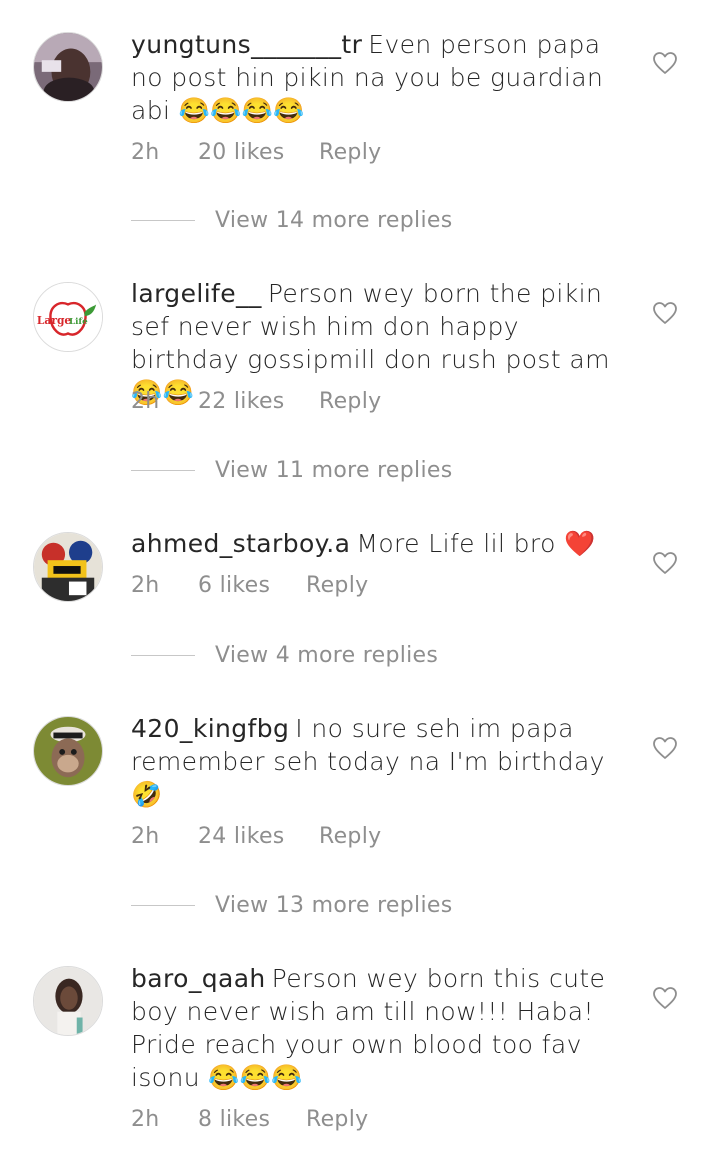 Image resolution: width=720 pixels, height=1170 pixels. I want to click on view-replies-button: View 4 more replies, so click(284, 655).